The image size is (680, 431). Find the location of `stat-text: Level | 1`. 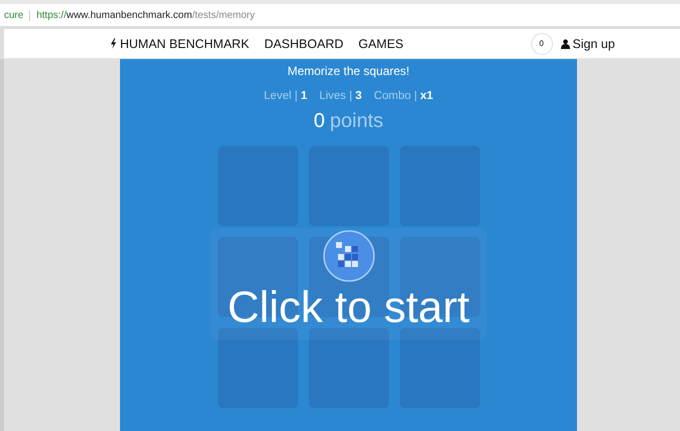

stat-text: Level | 1 is located at coordinates (286, 96).